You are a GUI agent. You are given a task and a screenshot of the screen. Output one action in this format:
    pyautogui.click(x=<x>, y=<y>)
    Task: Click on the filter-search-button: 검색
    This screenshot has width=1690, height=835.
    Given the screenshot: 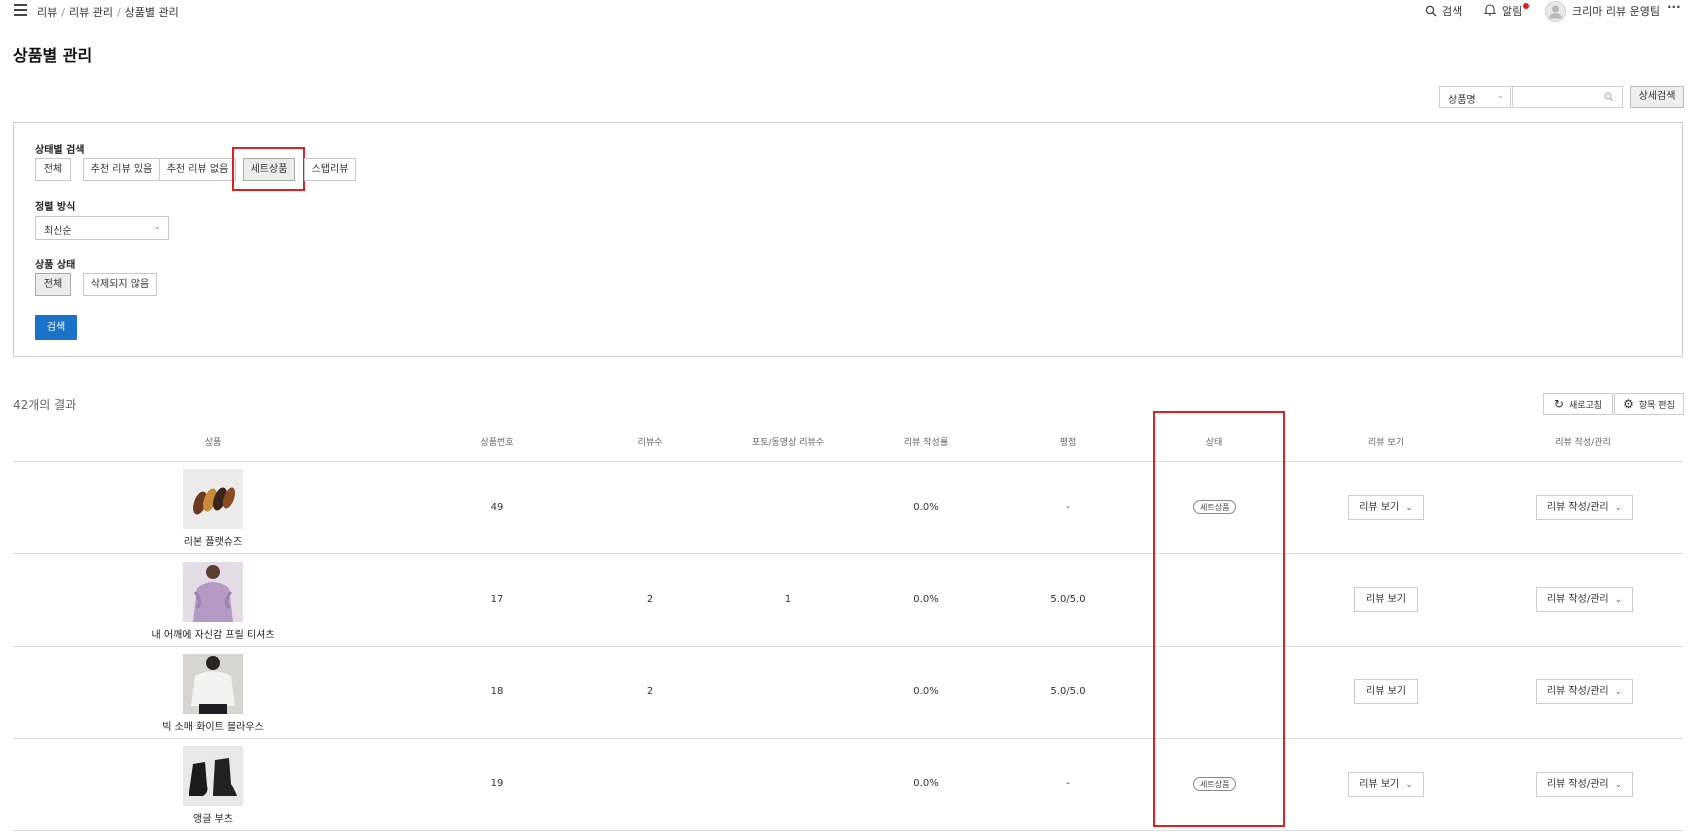 What is the action you would take?
    pyautogui.click(x=56, y=327)
    